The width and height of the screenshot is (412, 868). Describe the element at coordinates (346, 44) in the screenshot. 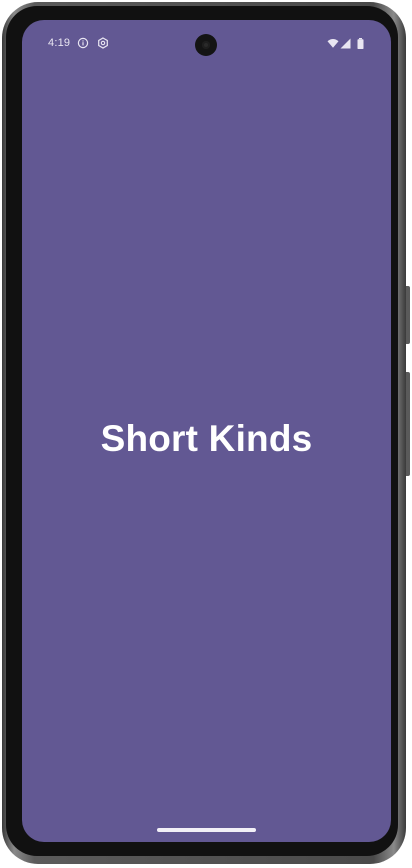

I see `signal-icon` at that location.